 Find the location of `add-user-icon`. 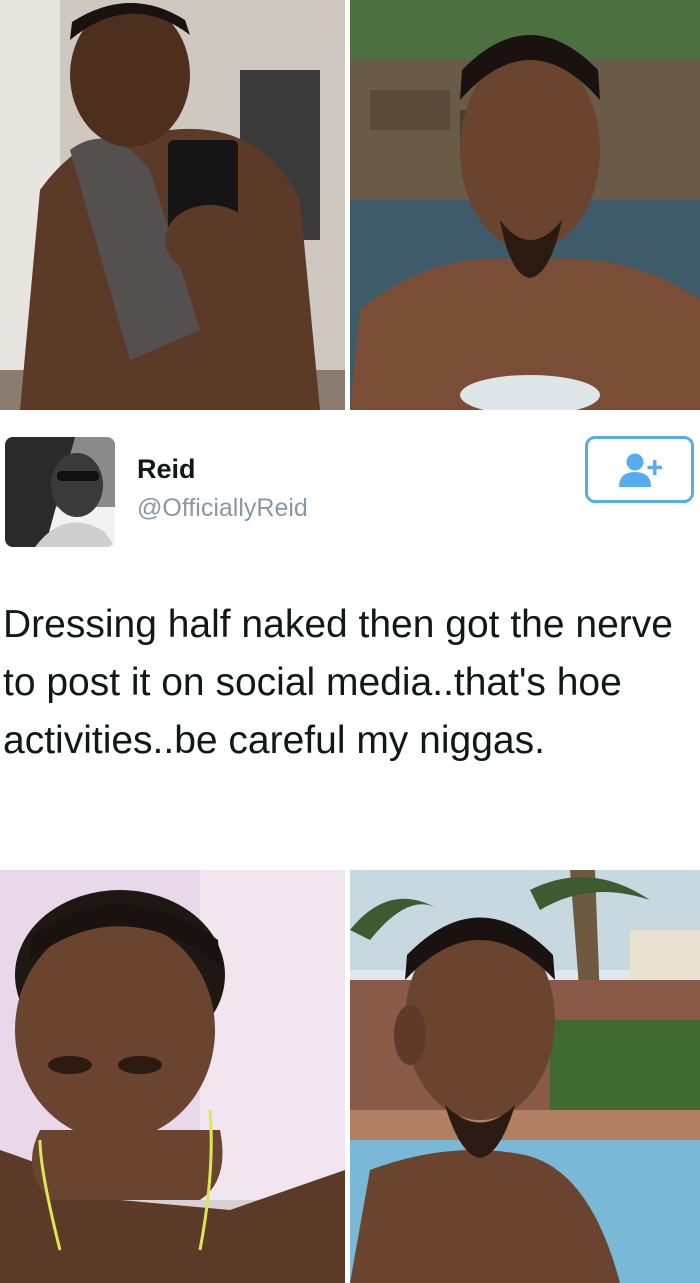

add-user-icon is located at coordinates (640, 470).